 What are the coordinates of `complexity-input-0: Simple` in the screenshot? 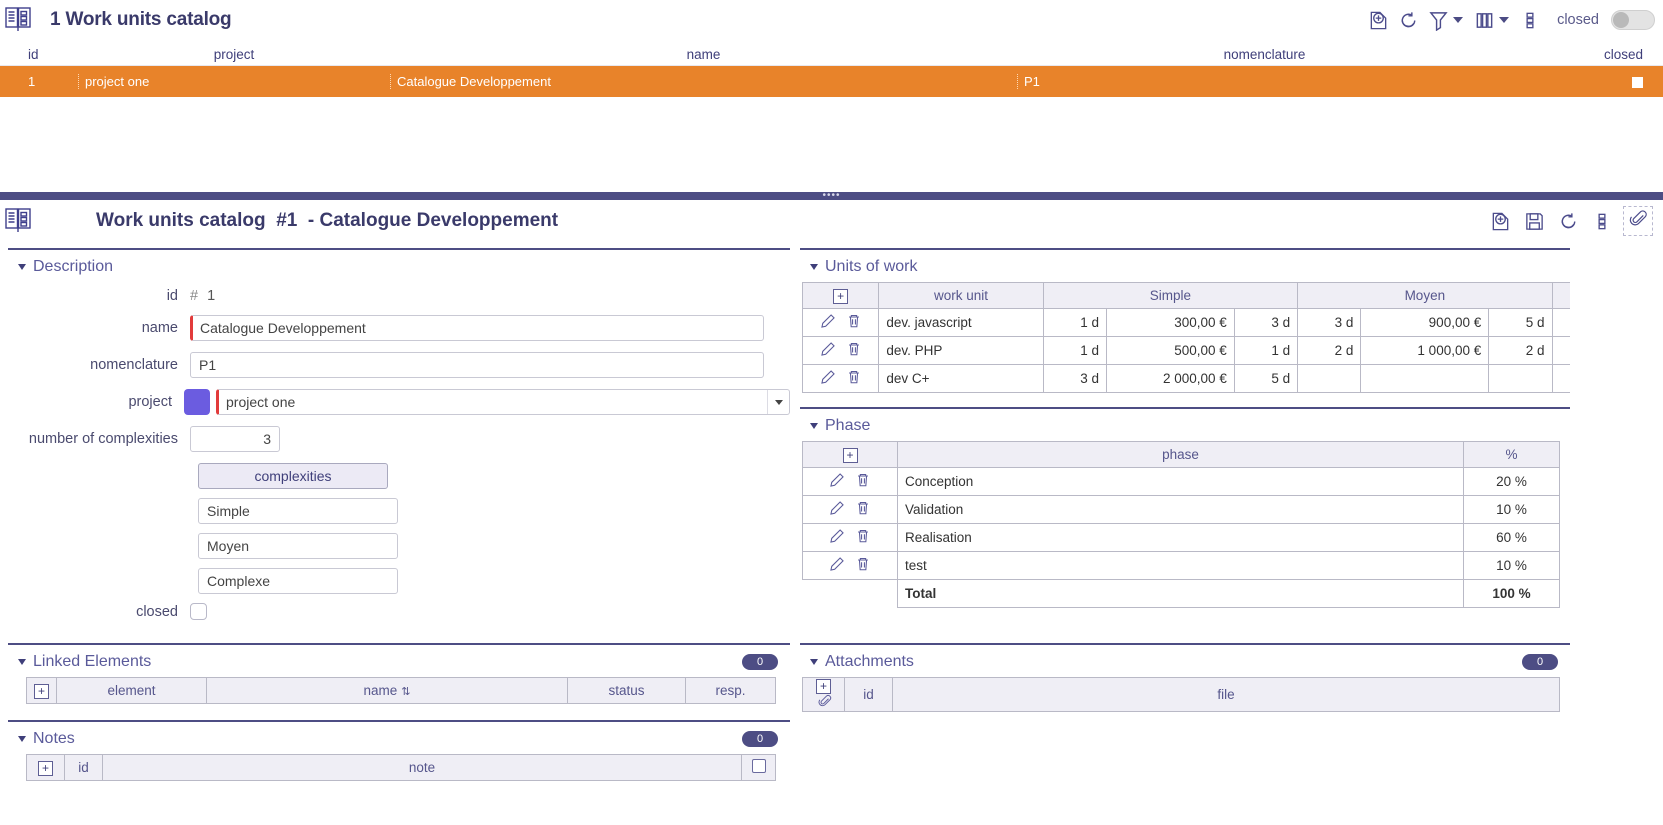 It's located at (298, 511).